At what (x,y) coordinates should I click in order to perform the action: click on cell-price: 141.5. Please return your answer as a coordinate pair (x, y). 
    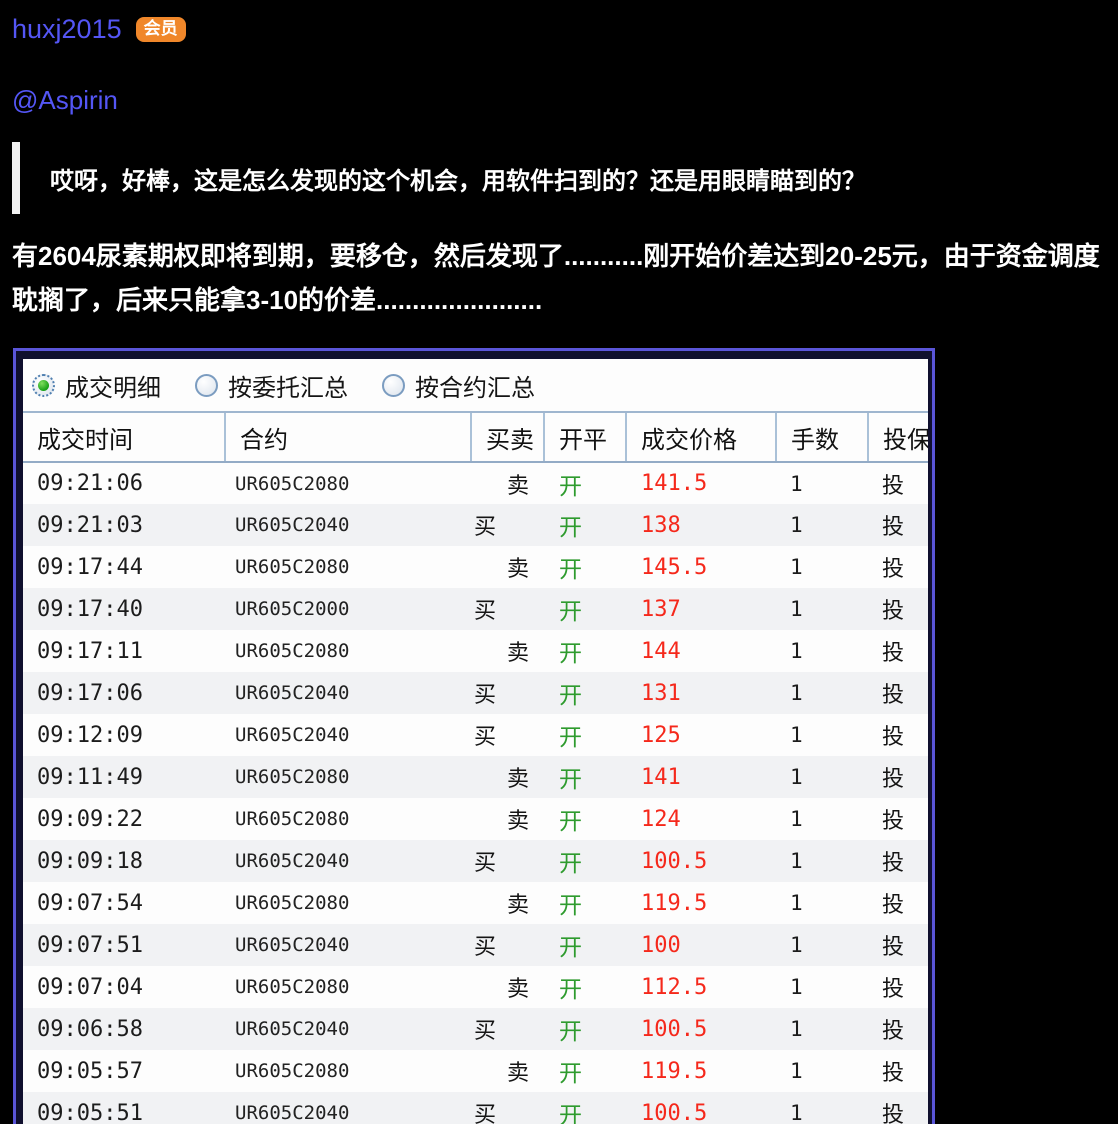
    Looking at the image, I should click on (701, 483).